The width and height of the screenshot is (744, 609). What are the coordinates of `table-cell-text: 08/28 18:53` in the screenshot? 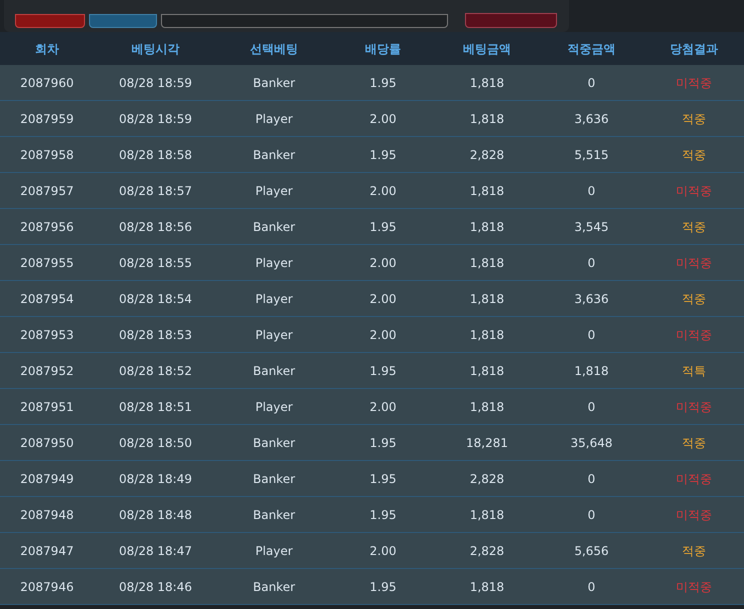 It's located at (155, 335).